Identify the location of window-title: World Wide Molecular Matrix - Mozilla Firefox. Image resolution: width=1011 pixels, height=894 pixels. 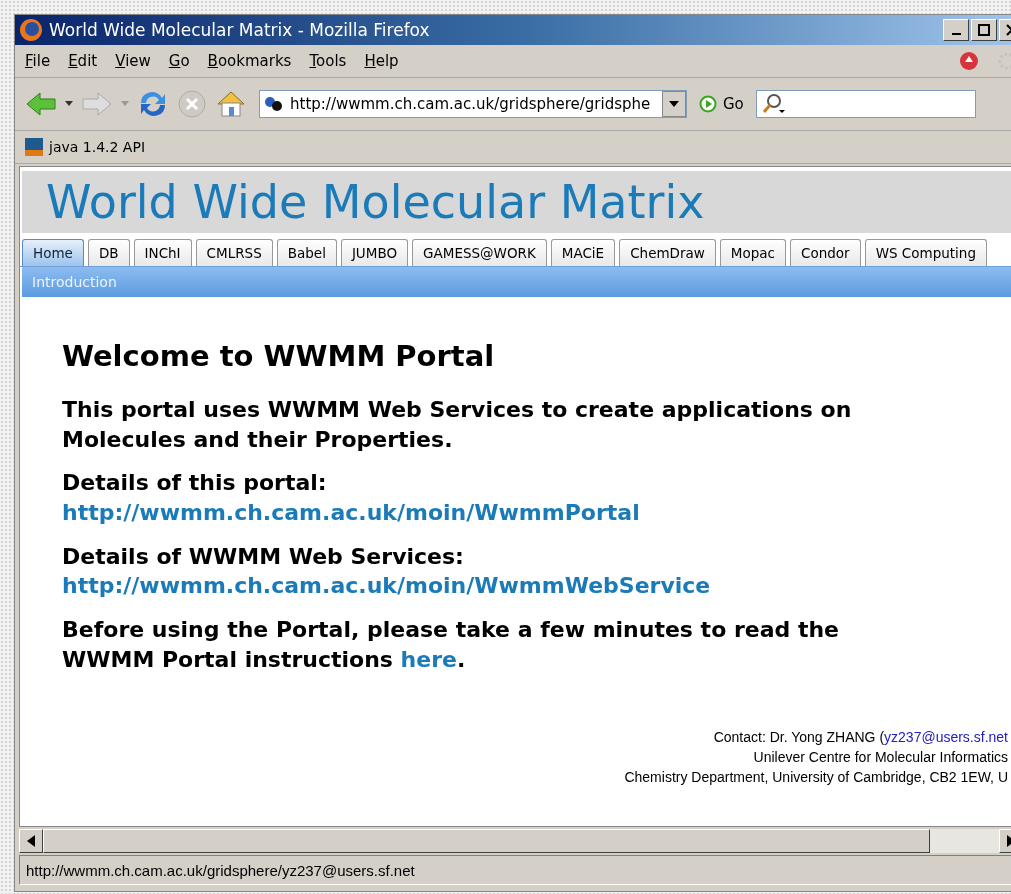
(239, 30).